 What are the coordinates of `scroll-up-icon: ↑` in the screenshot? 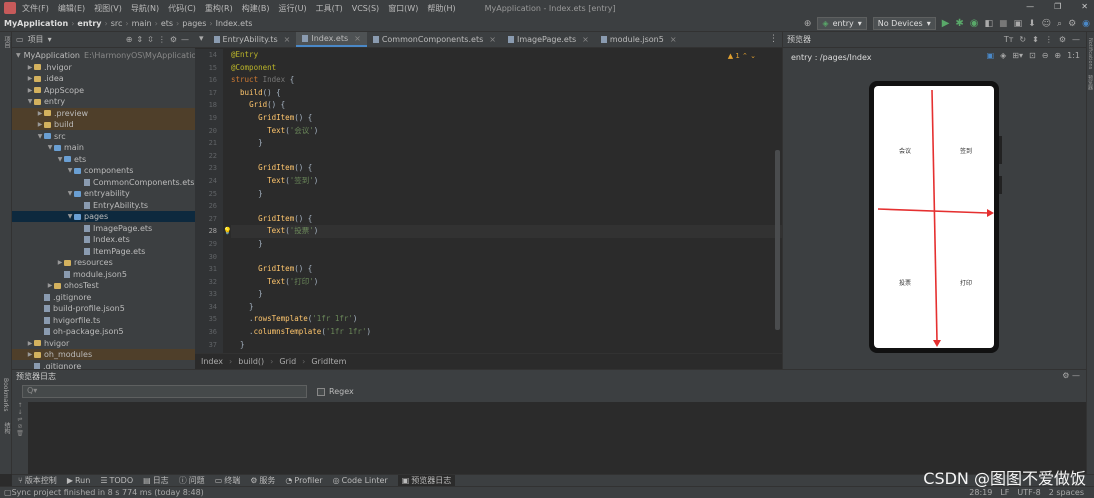 It's located at (20, 405).